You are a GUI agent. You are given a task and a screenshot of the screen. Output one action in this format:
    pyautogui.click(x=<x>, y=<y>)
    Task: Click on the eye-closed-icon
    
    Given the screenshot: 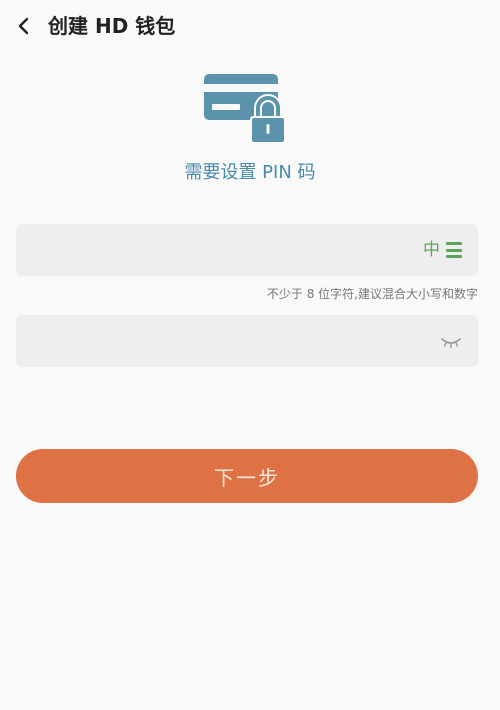 What is the action you would take?
    pyautogui.click(x=451, y=341)
    